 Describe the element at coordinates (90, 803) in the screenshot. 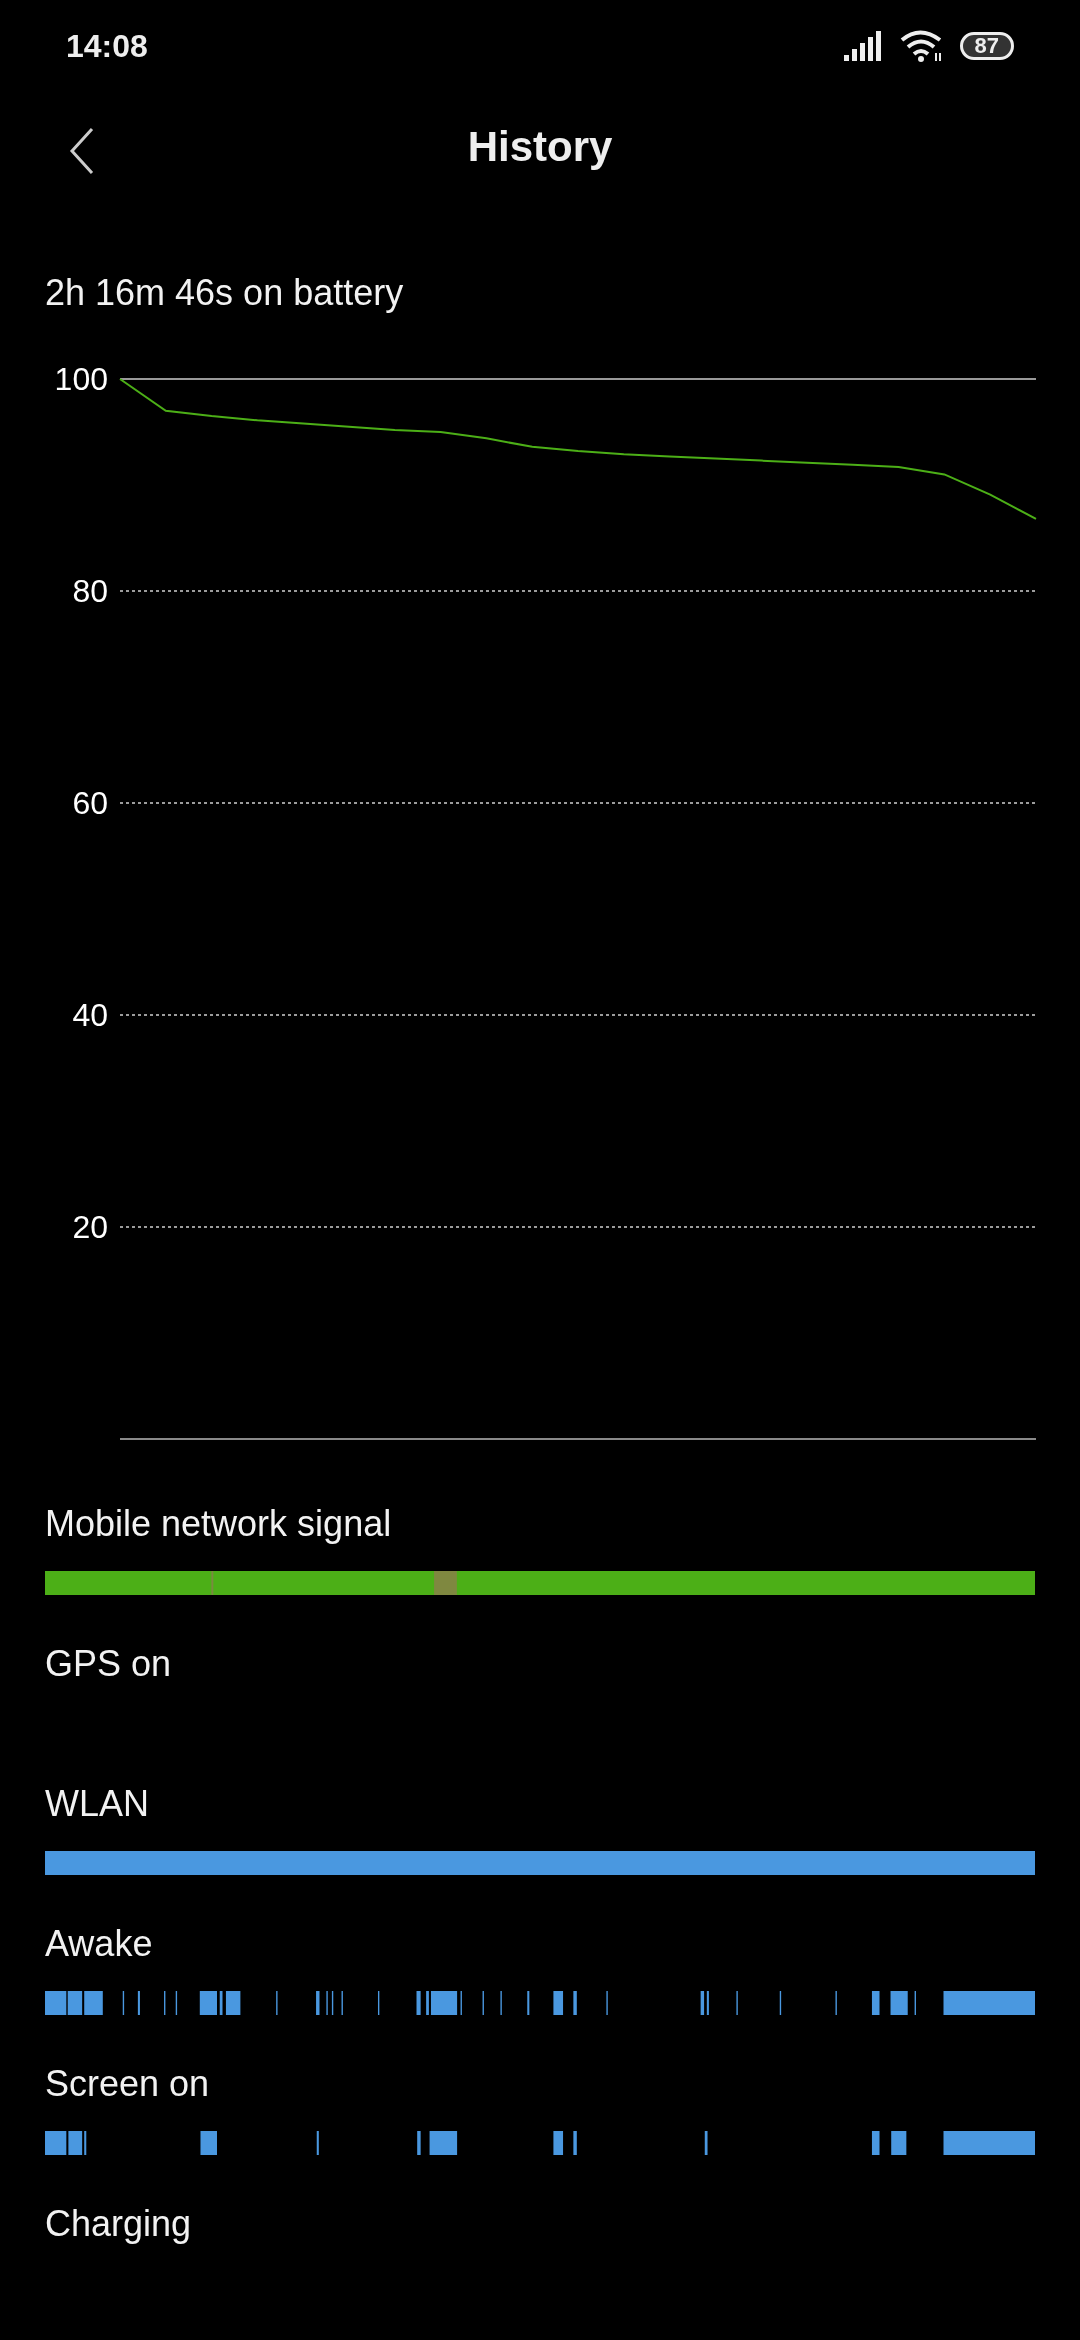

I see `axis-label: 60` at that location.